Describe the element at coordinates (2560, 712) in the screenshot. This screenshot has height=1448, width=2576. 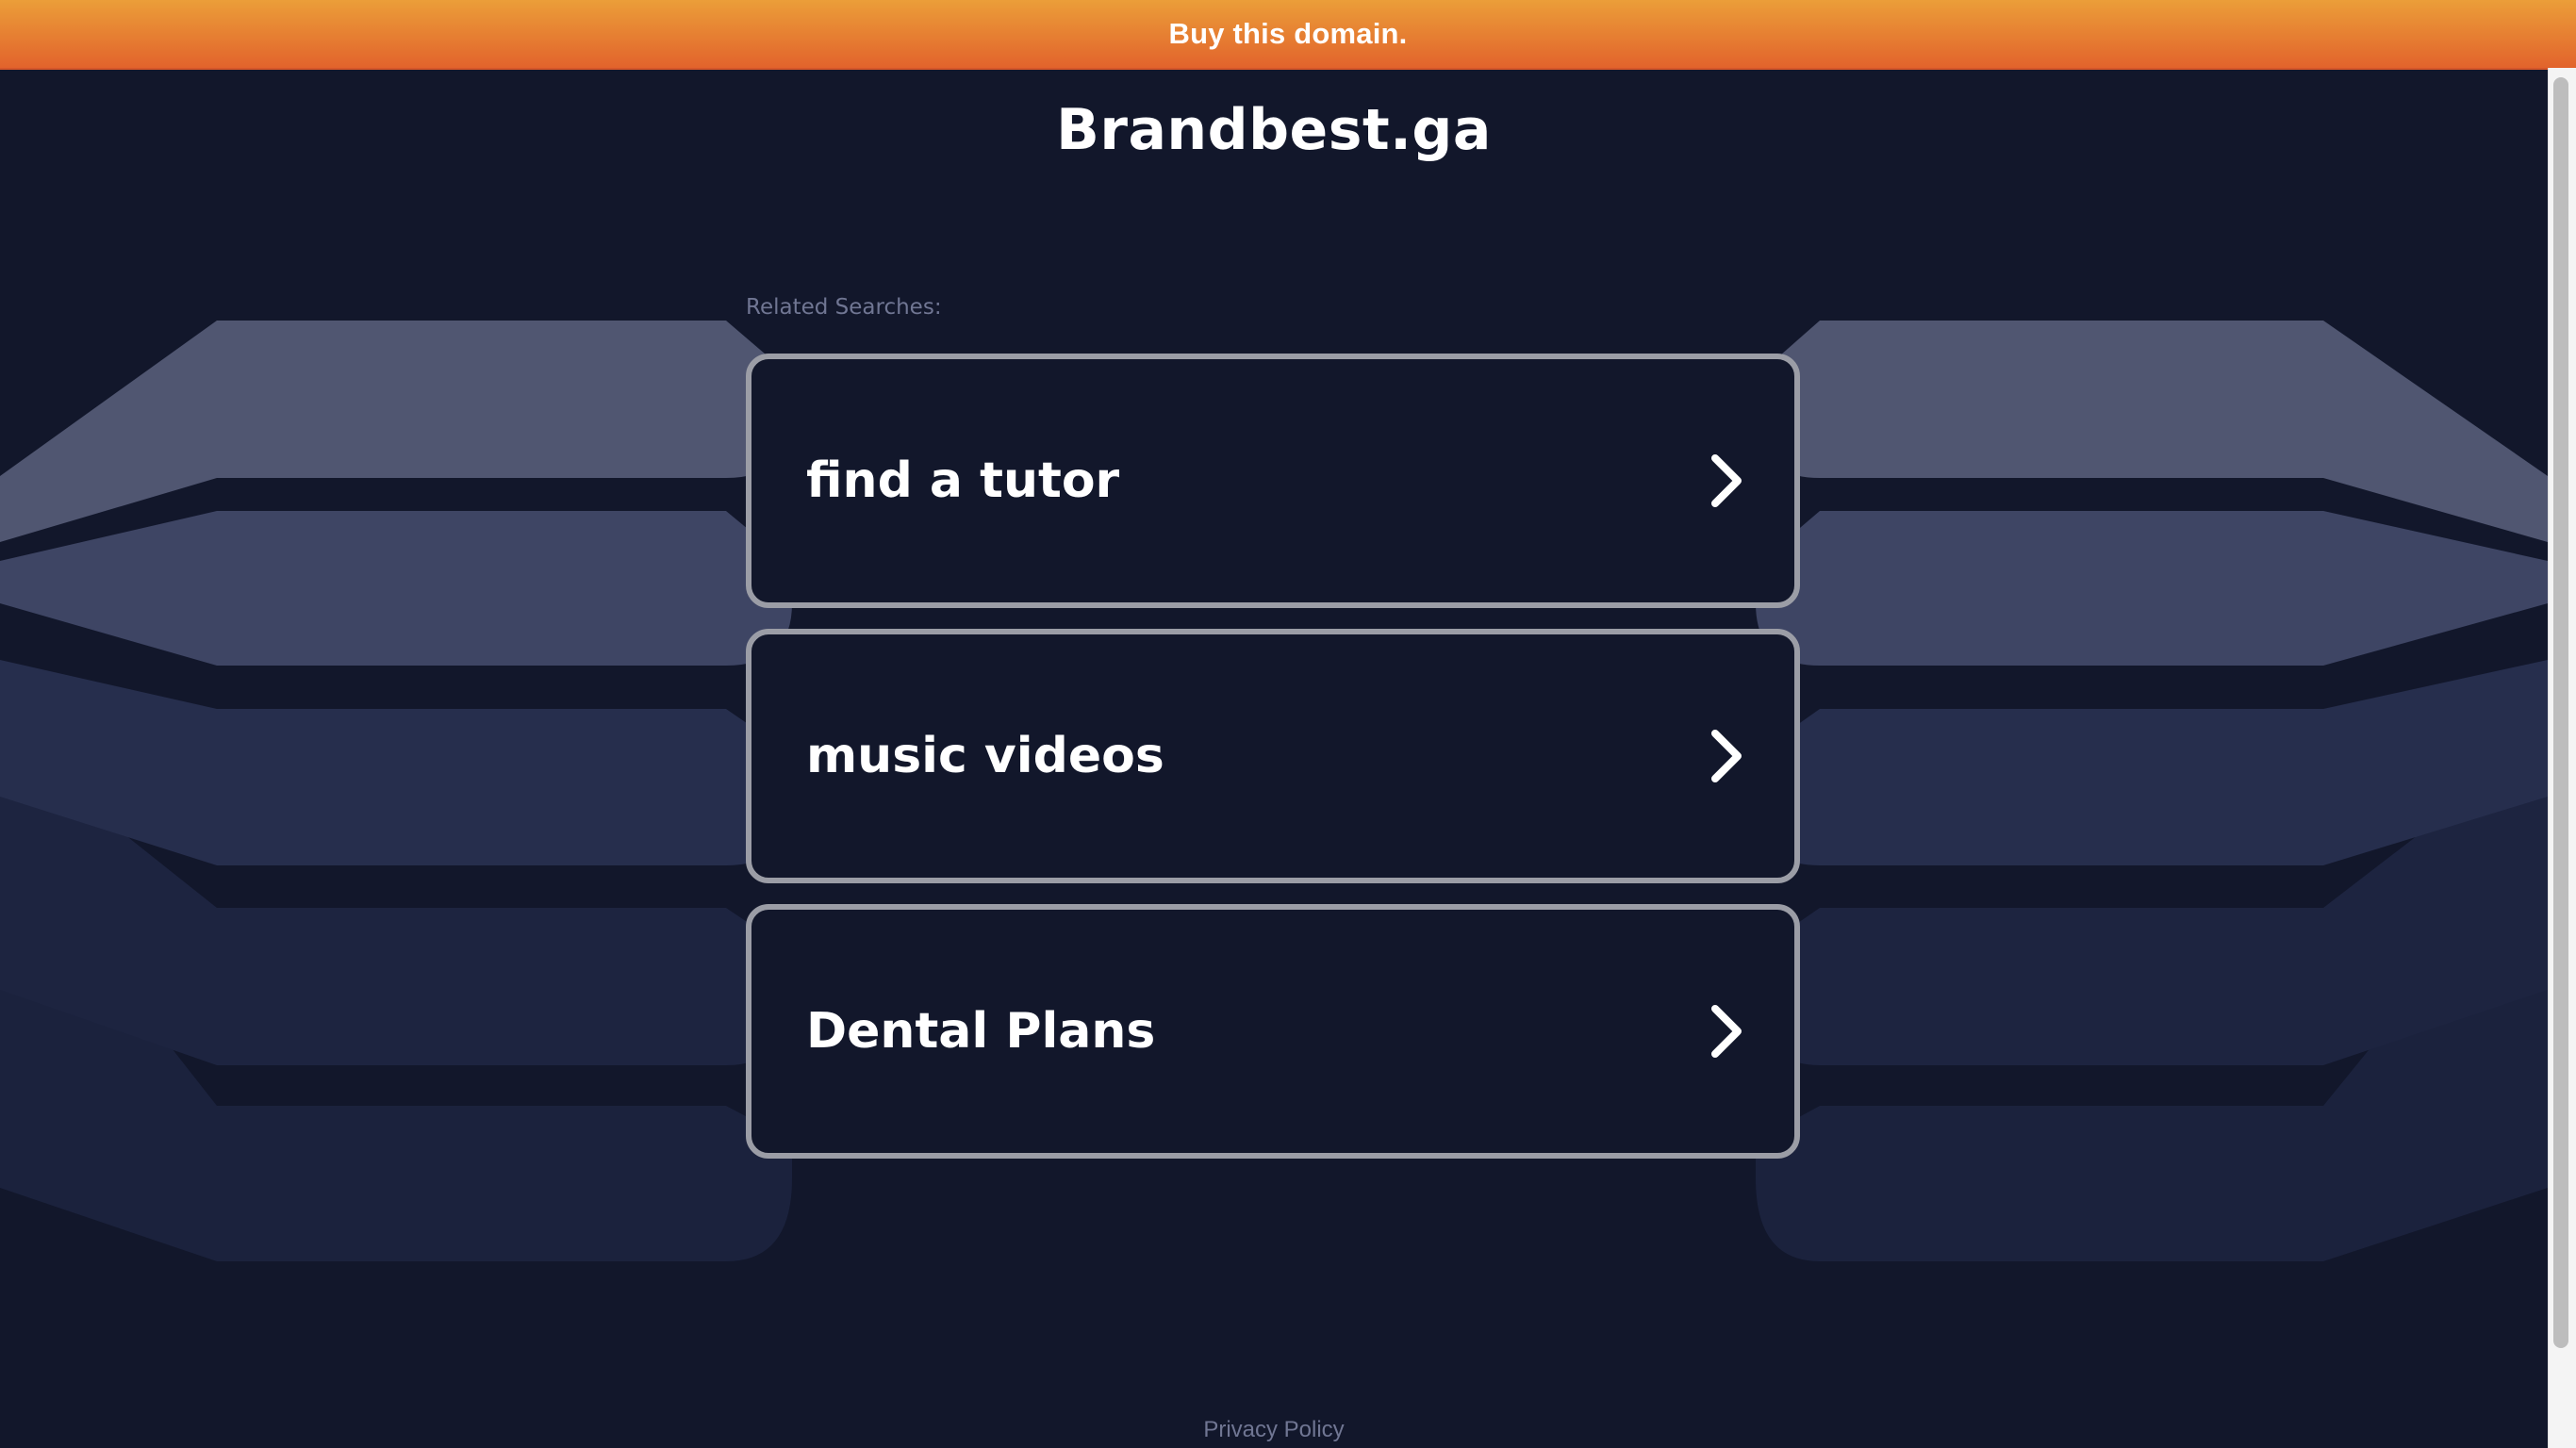
I see `scrollbar-thumb` at that location.